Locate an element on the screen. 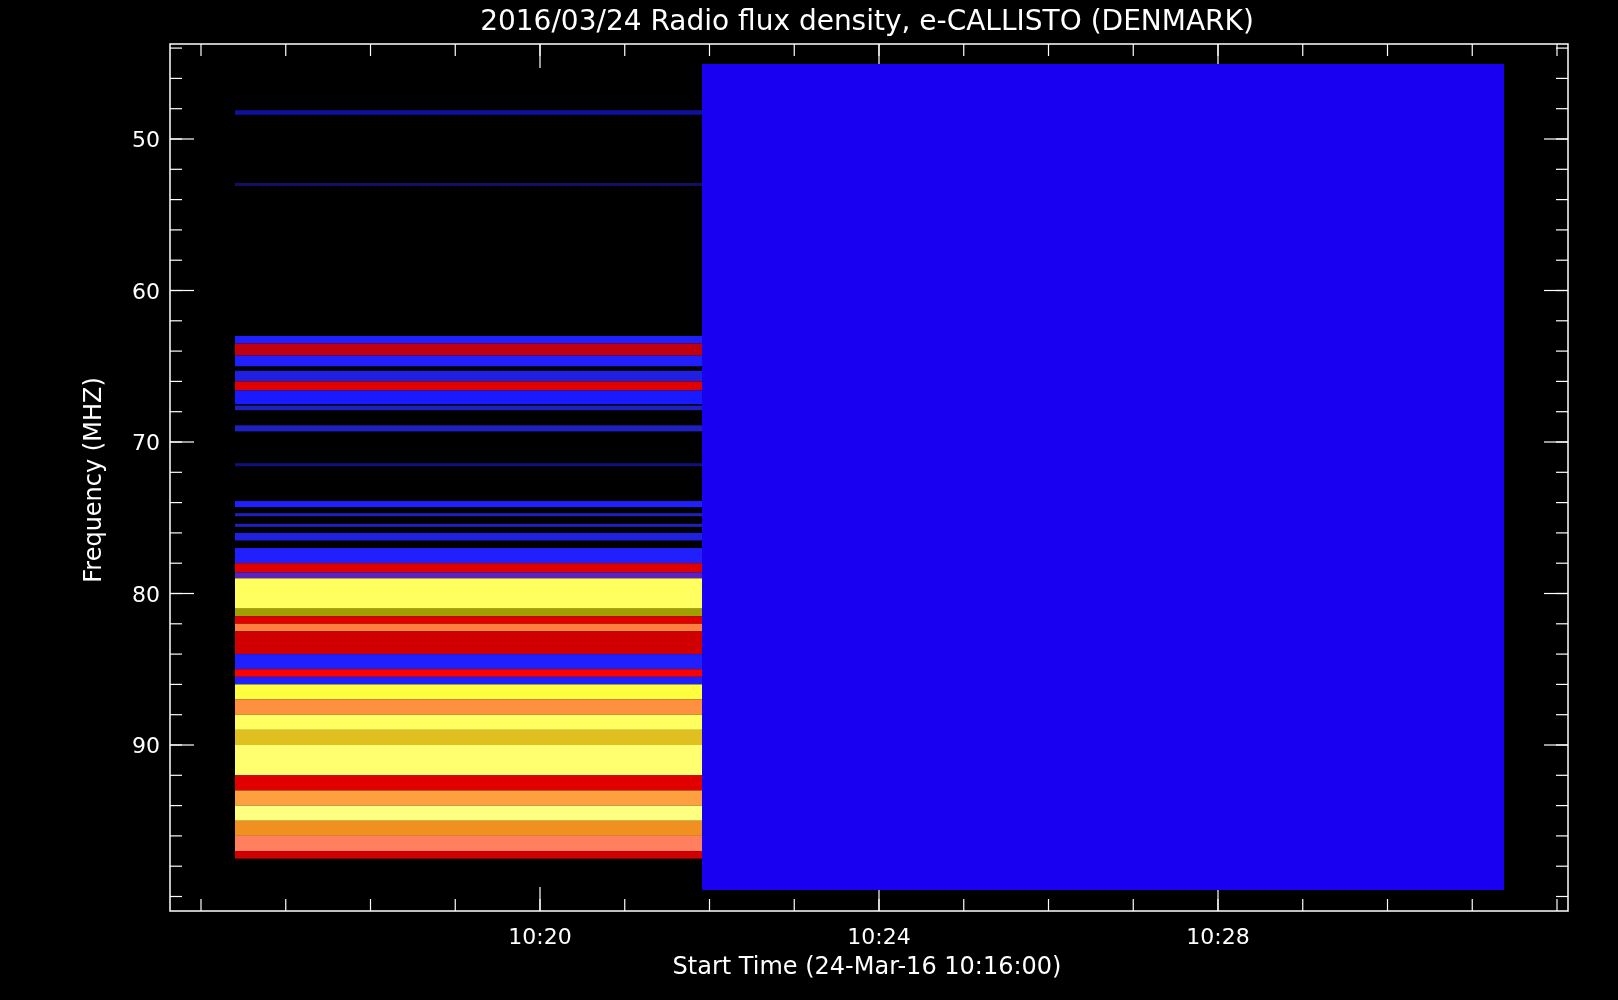 The width and height of the screenshot is (1618, 1000). y-tick-label: 70 is located at coordinates (146, 442).